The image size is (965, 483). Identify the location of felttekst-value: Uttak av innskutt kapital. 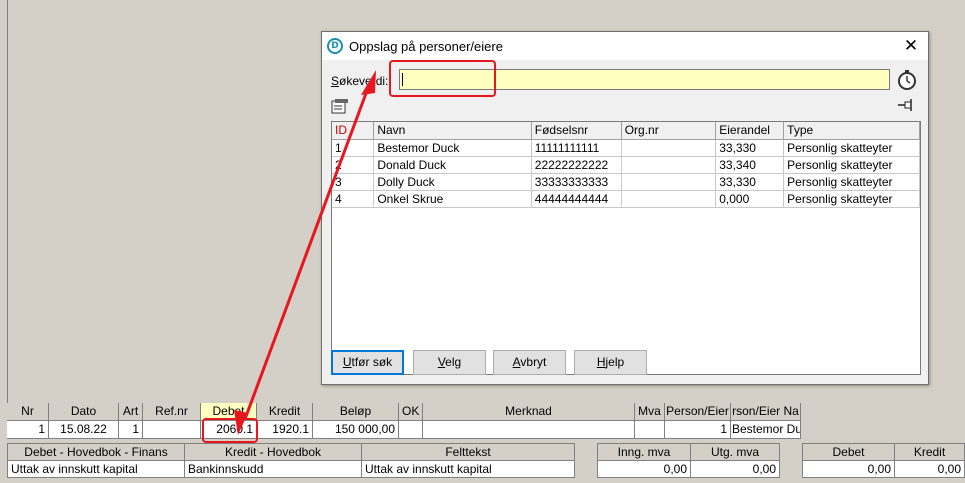
(468, 469).